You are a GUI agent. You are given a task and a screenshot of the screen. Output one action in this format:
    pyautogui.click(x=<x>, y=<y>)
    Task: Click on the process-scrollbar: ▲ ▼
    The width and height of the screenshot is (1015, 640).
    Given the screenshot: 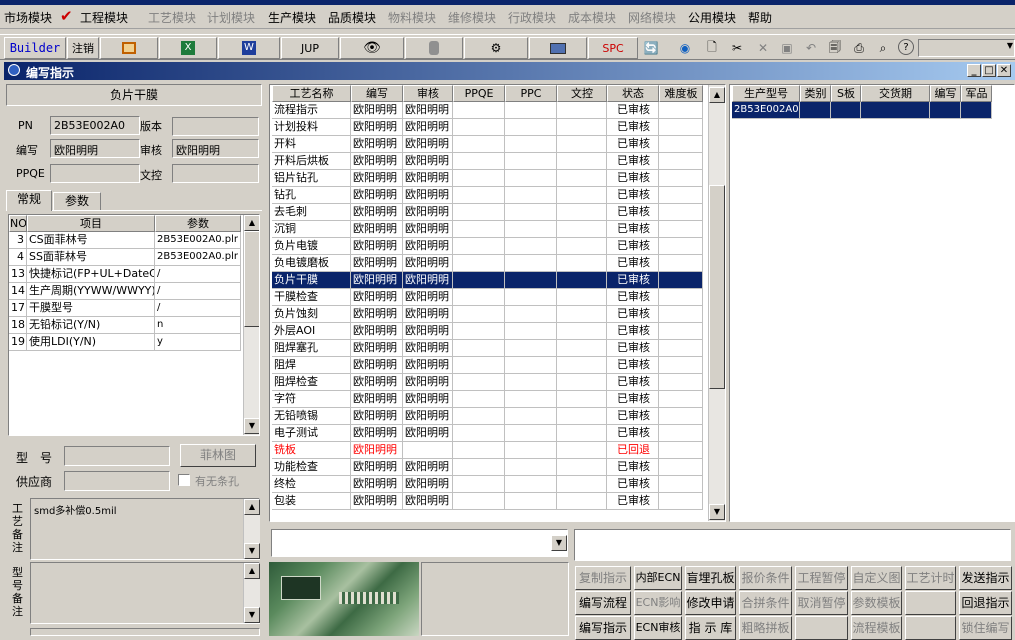 What is the action you would take?
    pyautogui.click(x=716, y=303)
    